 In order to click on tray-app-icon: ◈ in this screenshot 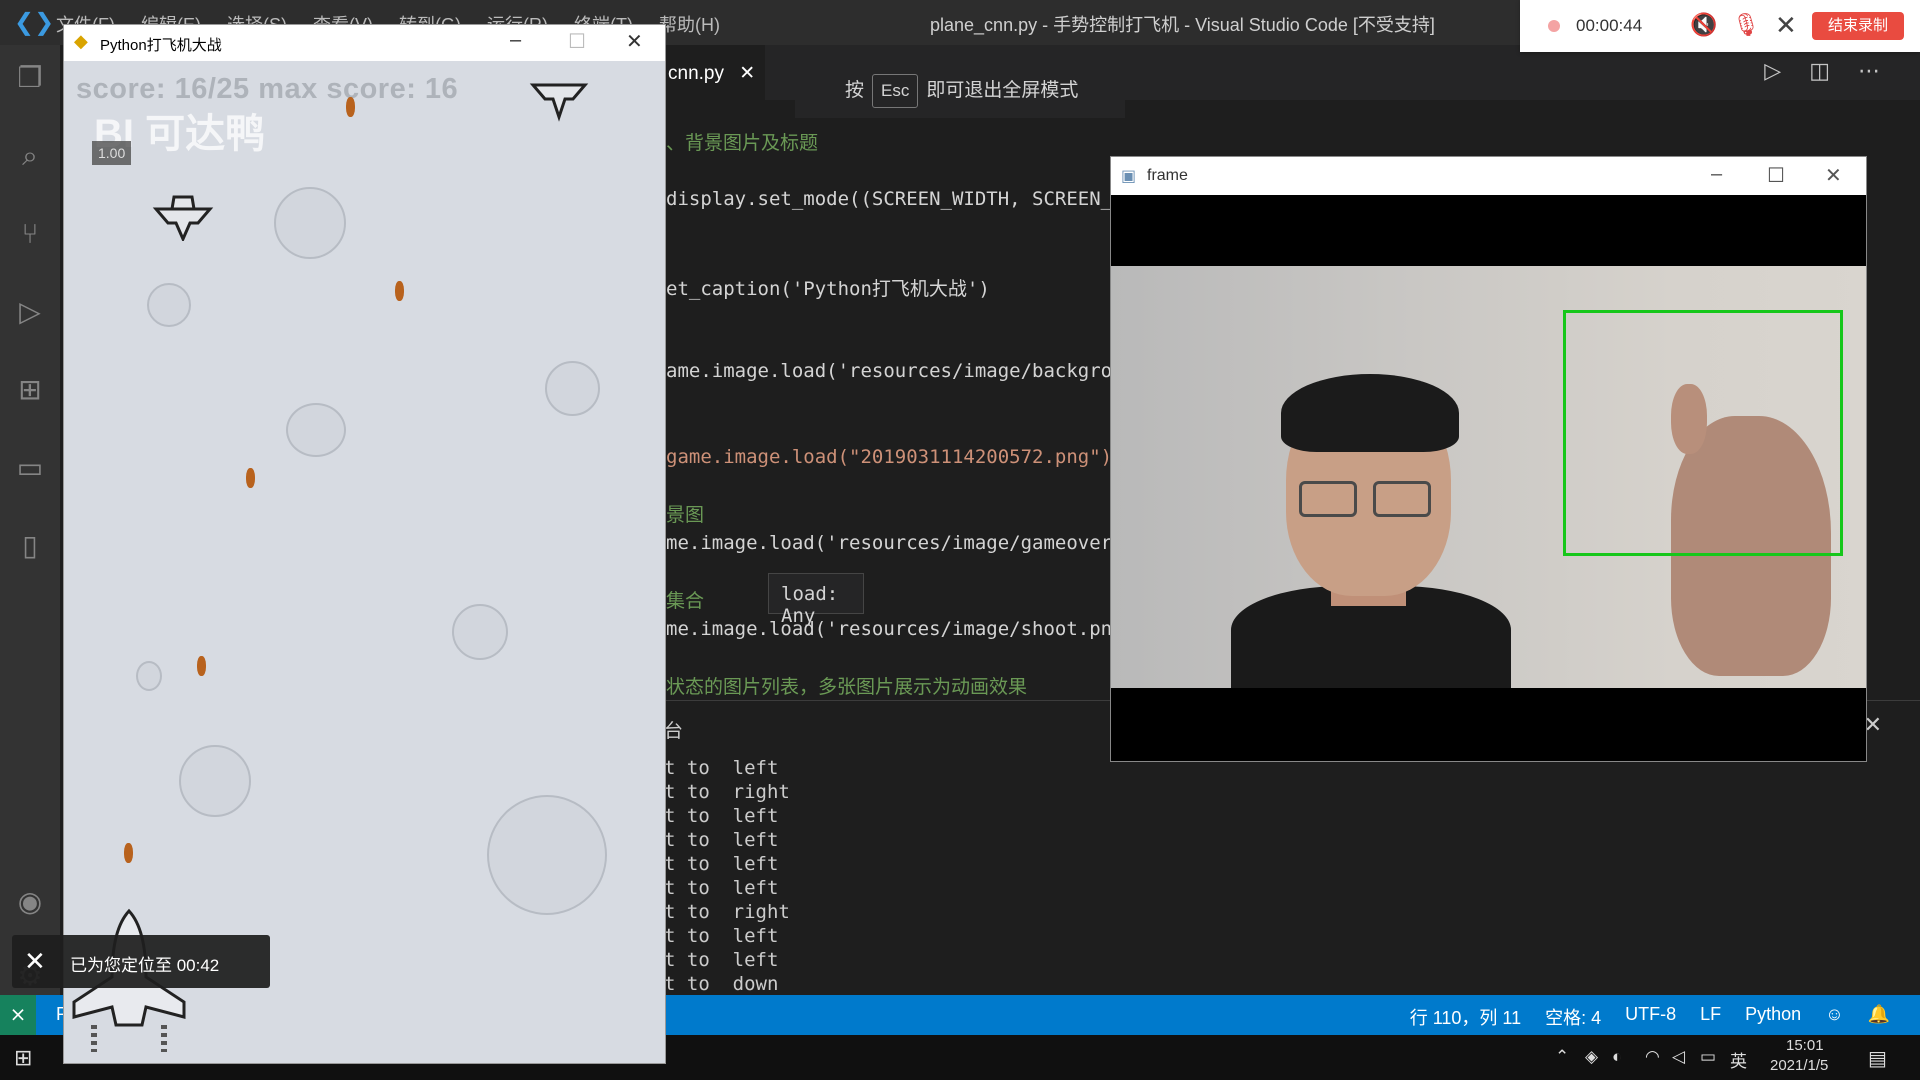, I will do `click(1591, 1057)`.